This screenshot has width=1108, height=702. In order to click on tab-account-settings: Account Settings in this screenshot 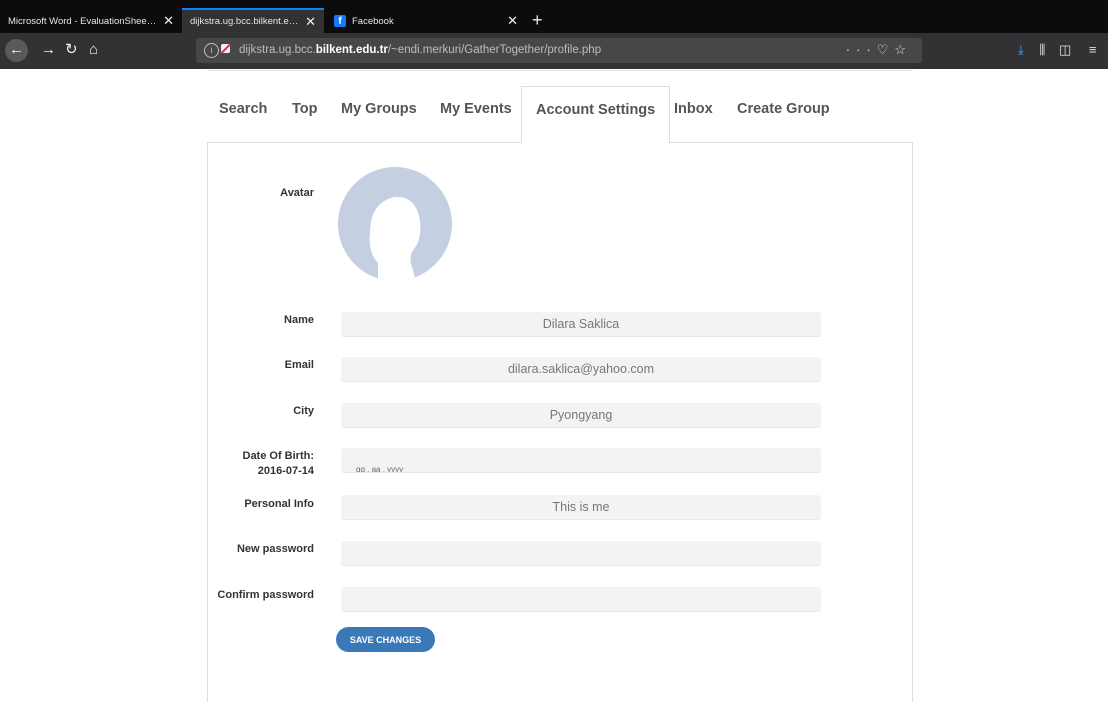, I will do `click(596, 115)`.